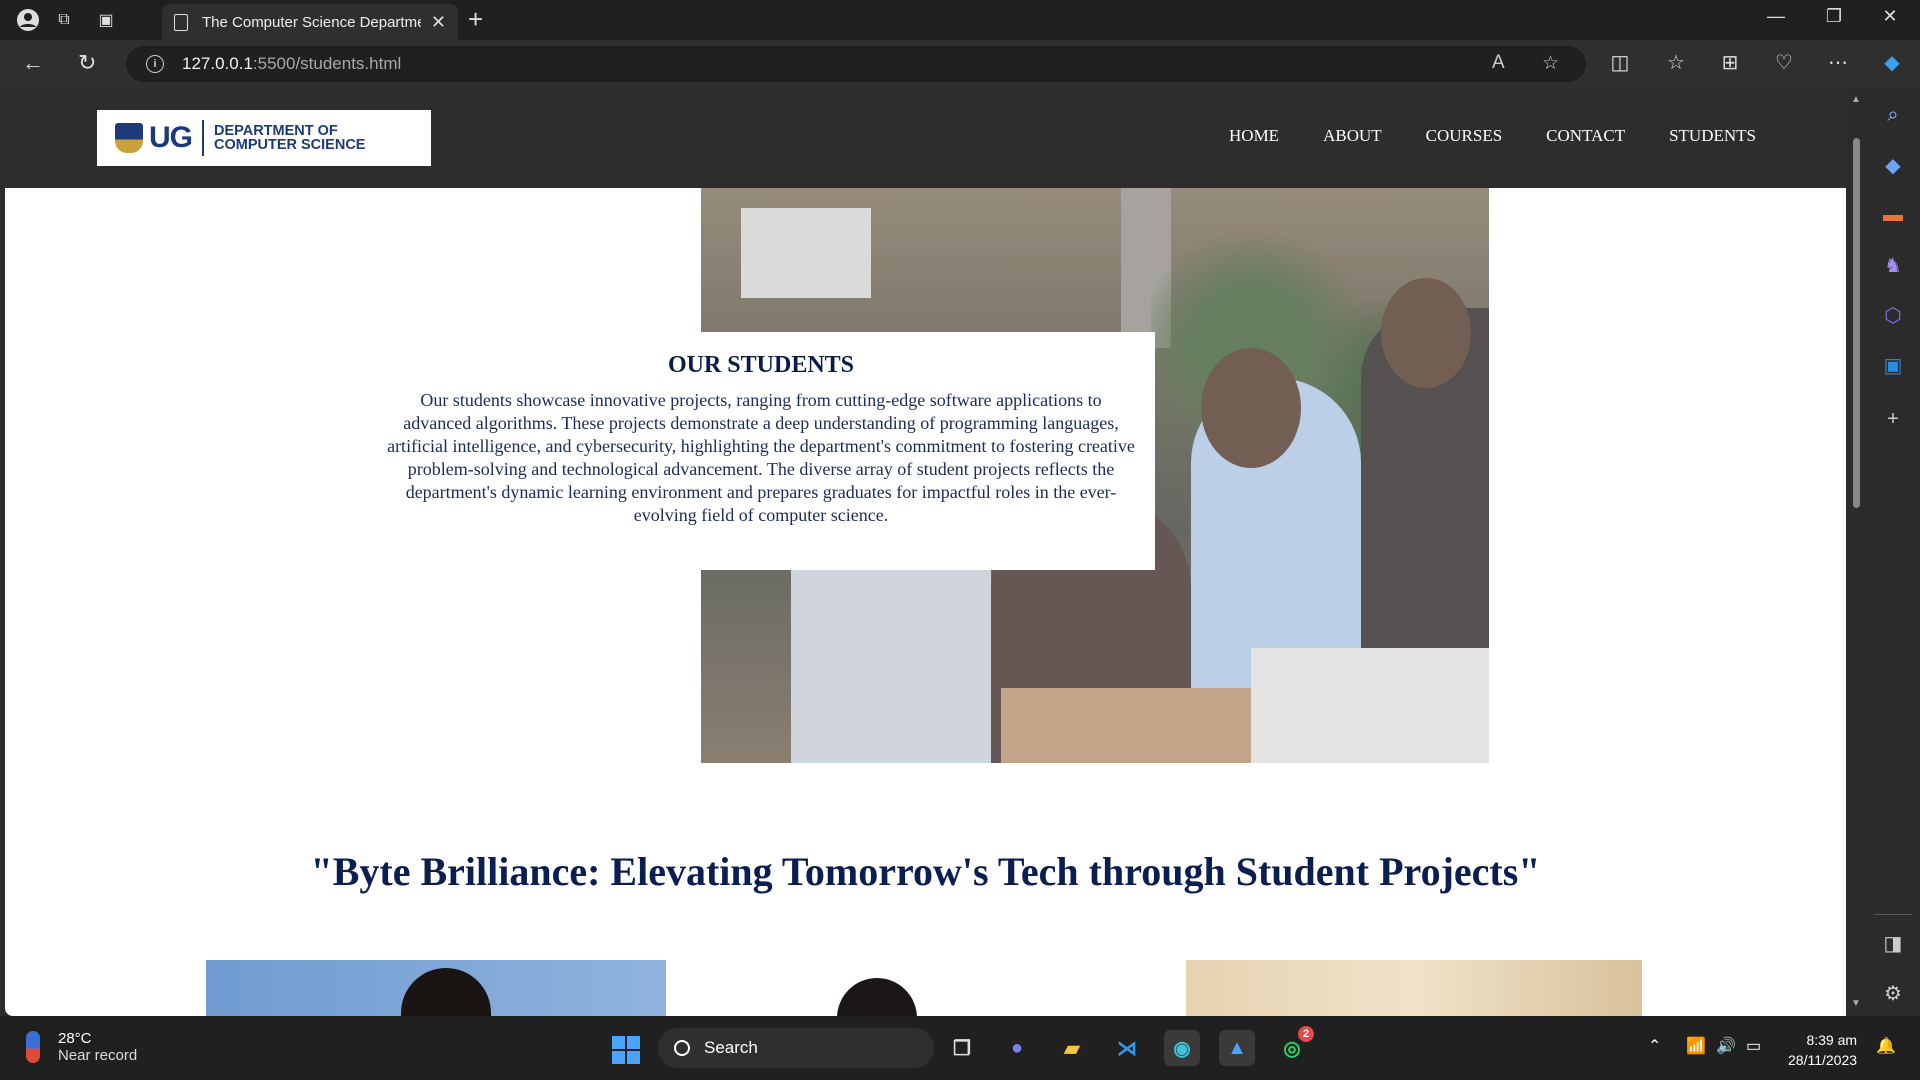  What do you see at coordinates (1834, 16) in the screenshot?
I see `restore-icon: ❐` at bounding box center [1834, 16].